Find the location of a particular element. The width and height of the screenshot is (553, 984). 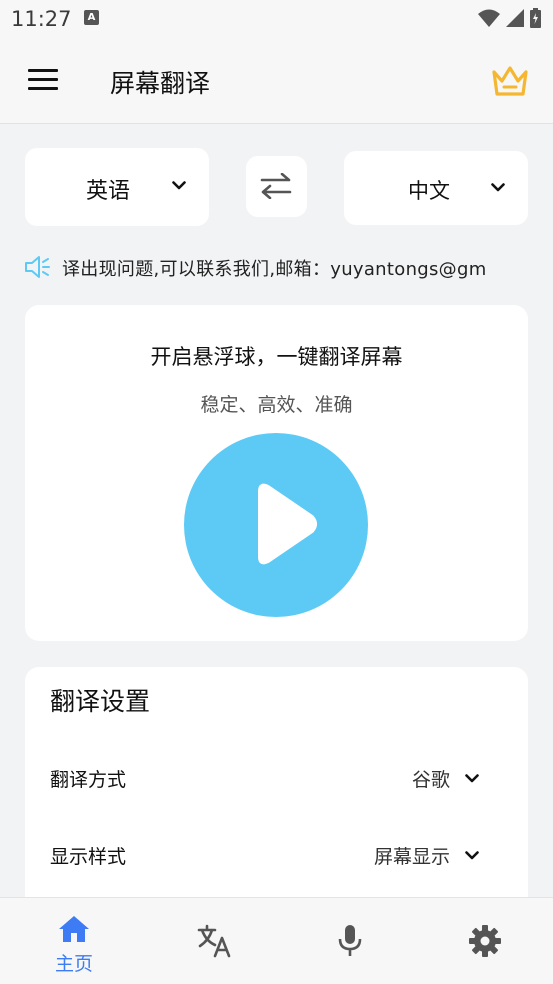

source-language-label: 英语 is located at coordinates (108, 191).